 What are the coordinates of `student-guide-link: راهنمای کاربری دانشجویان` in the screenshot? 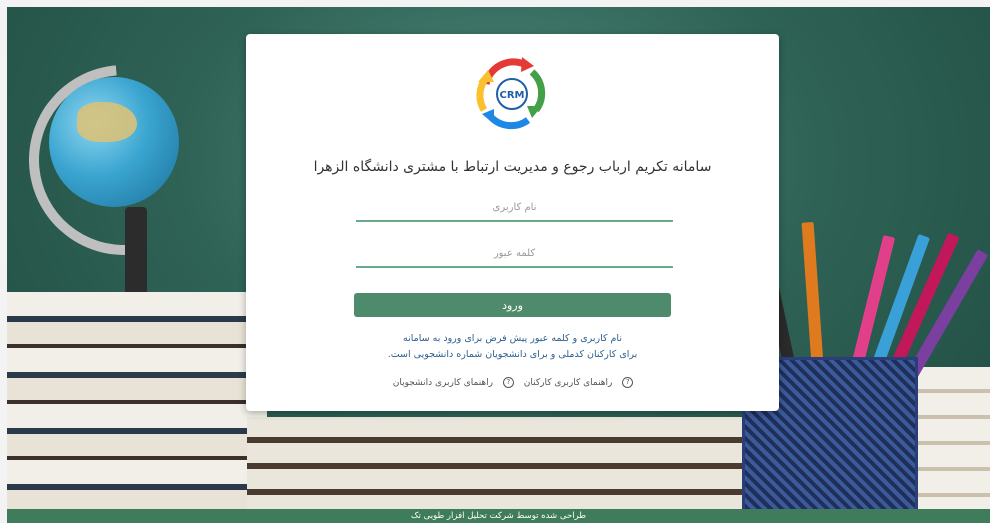 It's located at (443, 383).